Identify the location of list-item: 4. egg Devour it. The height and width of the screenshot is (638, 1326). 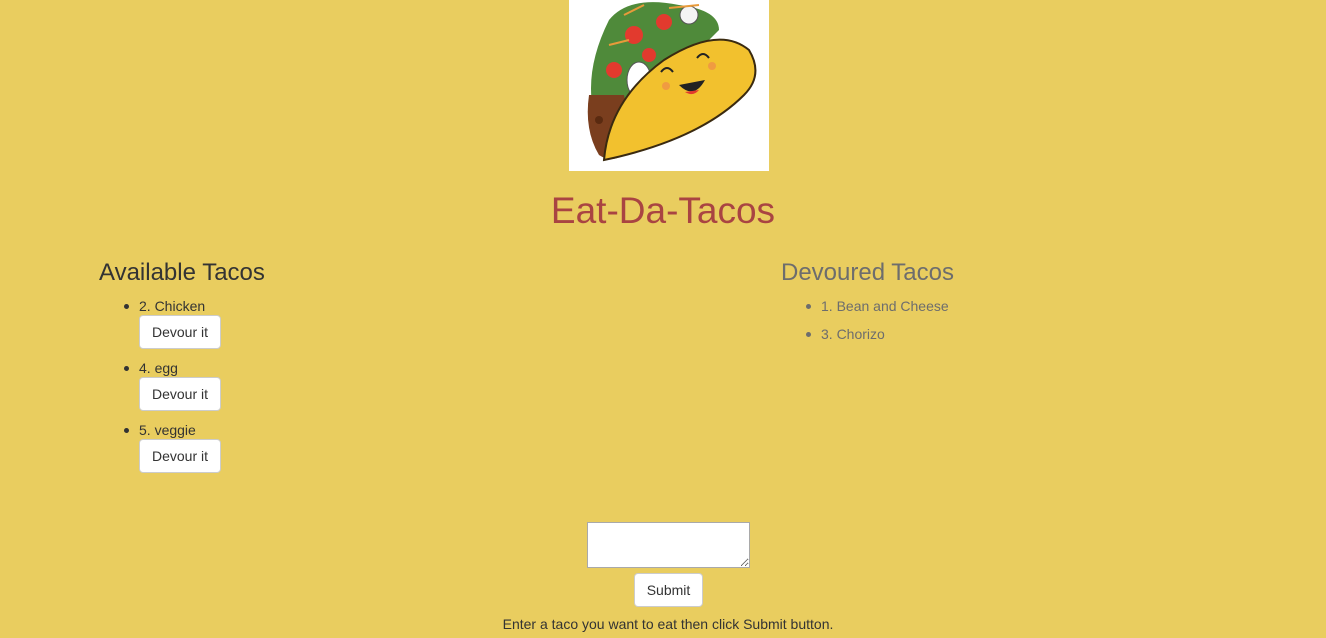
(171, 391).